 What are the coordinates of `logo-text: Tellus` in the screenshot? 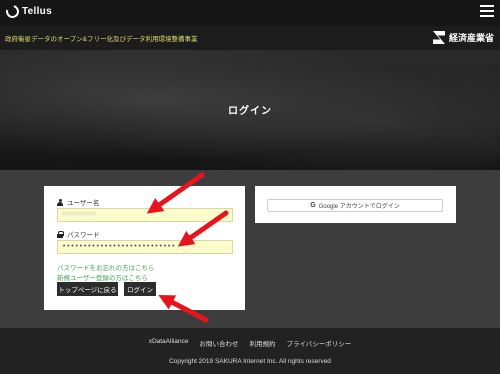 It's located at (37, 11).